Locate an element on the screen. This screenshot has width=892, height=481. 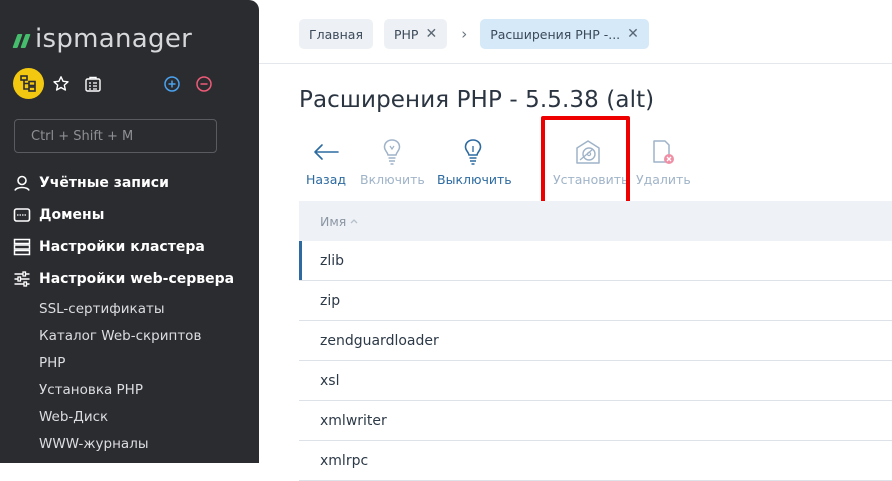
table-row: zlib is located at coordinates (595, 261).